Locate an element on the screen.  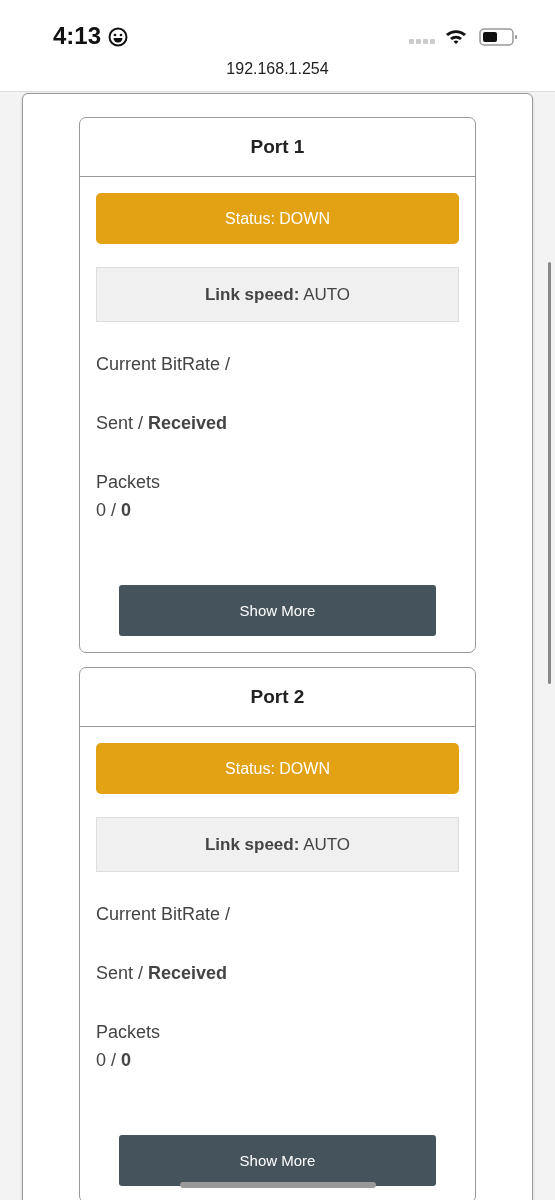
smiley-icon is located at coordinates (118, 37).